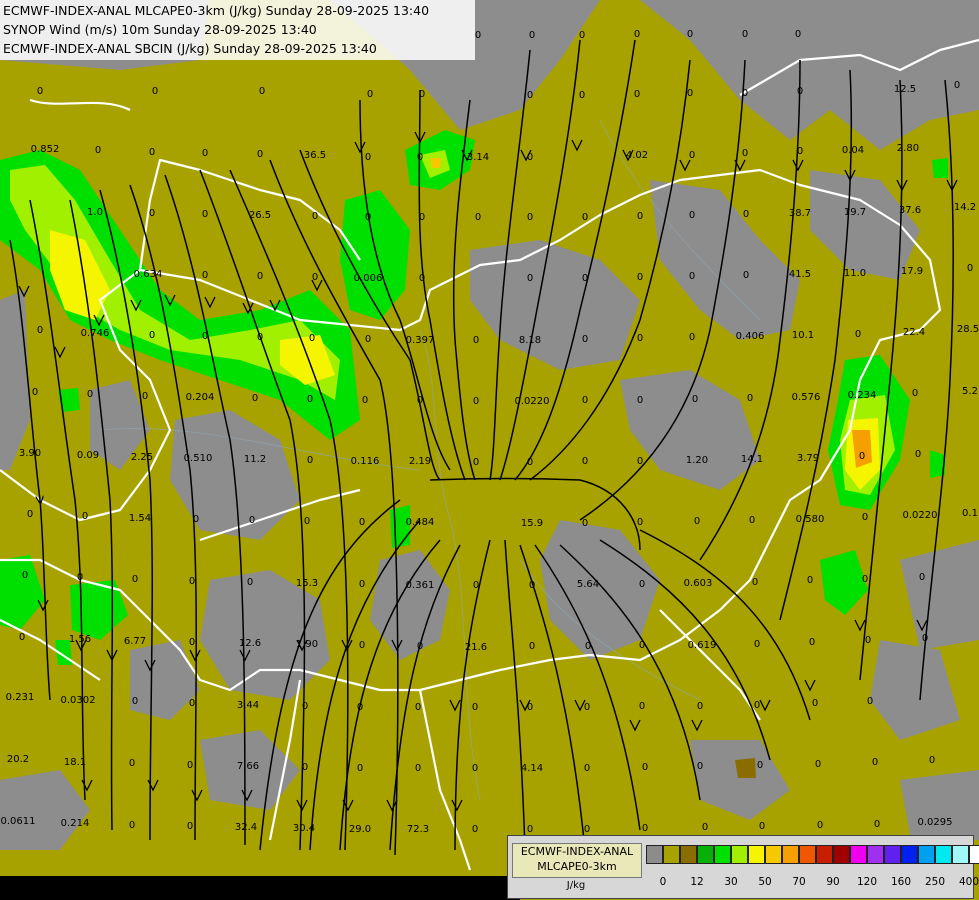 This screenshot has height=900, width=979. I want to click on station-value: 10.1, so click(803, 335).